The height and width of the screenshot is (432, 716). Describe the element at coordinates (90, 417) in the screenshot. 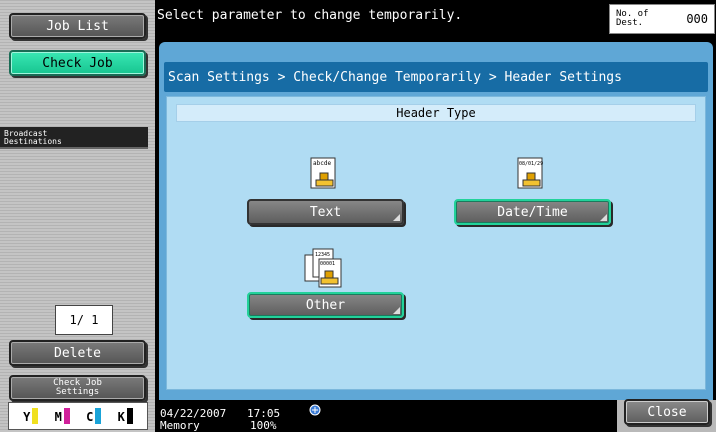

I see `toner-cyan-label: C` at that location.